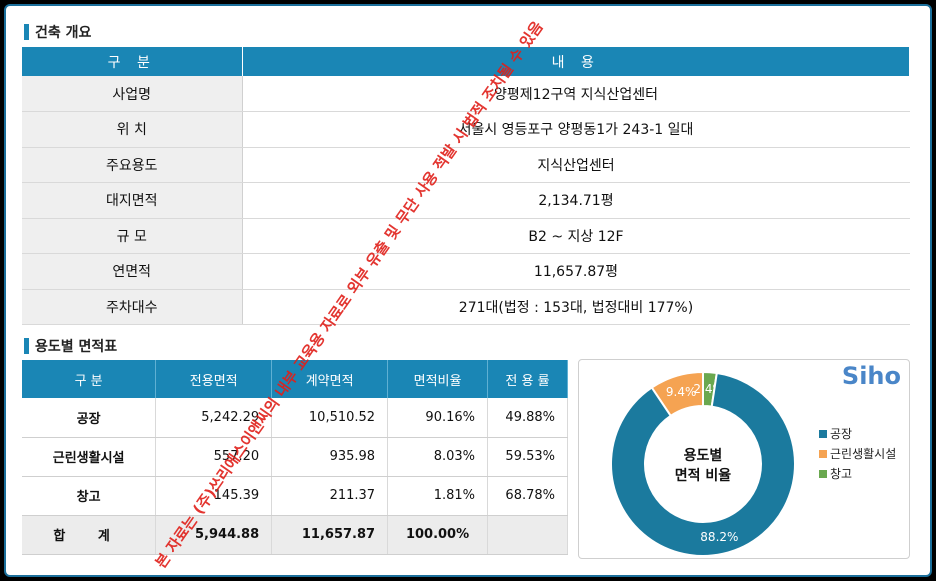  Describe the element at coordinates (330, 418) in the screenshot. I see `area-cell: 10,510.52` at that location.